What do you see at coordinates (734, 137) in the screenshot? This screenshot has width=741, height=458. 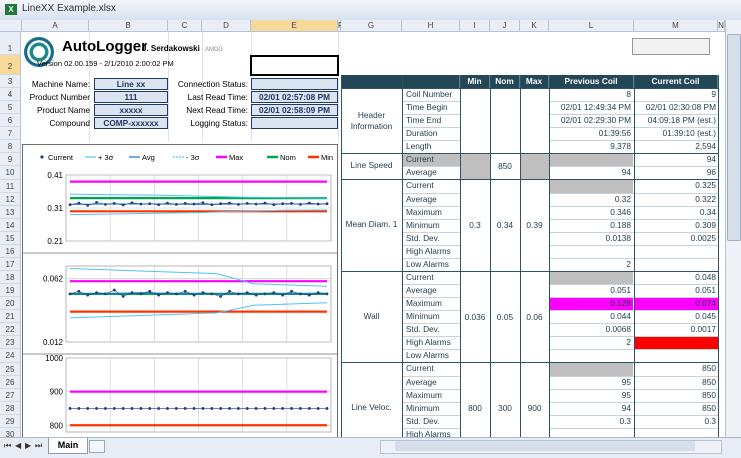 I see `vertical-scroll-thumb` at bounding box center [734, 137].